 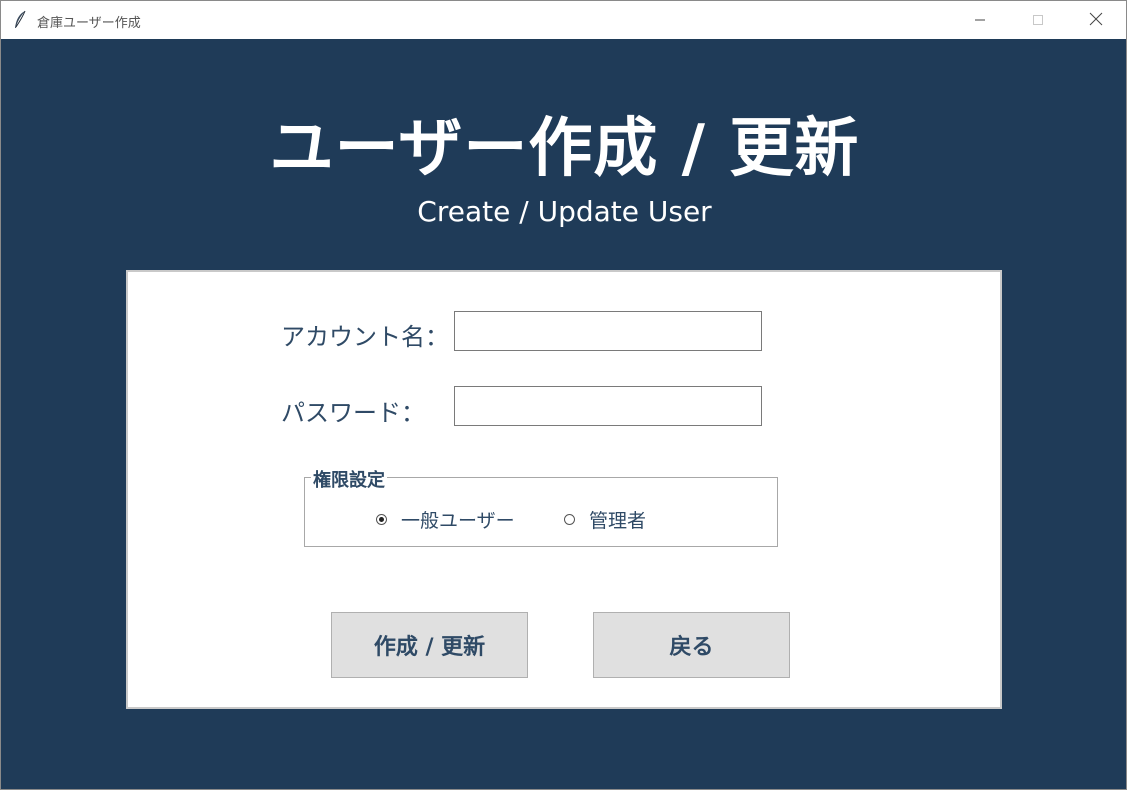 What do you see at coordinates (569, 519) in the screenshot?
I see `radio-unchecked-icon` at bounding box center [569, 519].